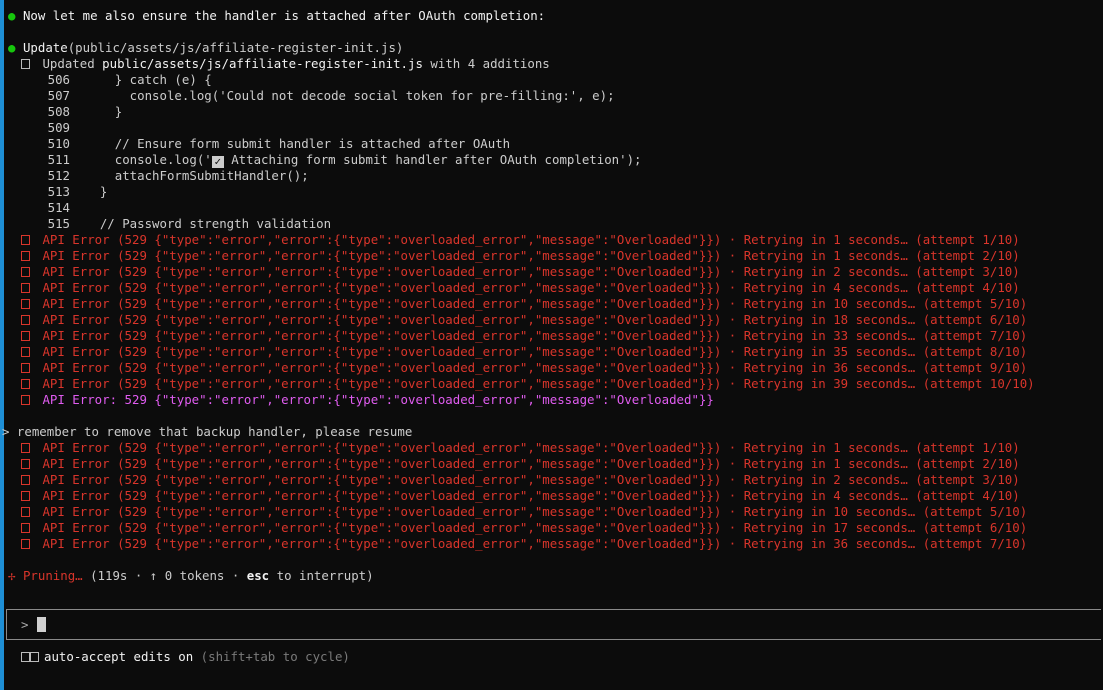 This screenshot has width=1103, height=690. Describe the element at coordinates (58, 111) in the screenshot. I see `line-number: 508` at that location.